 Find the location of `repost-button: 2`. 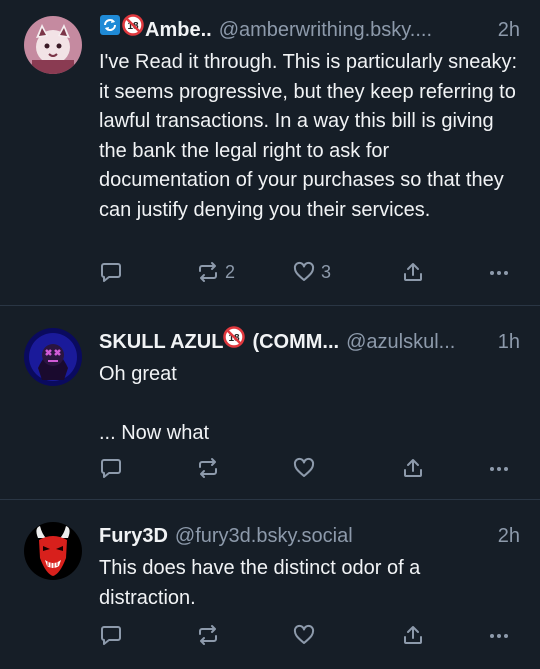

repost-button: 2 is located at coordinates (215, 272).